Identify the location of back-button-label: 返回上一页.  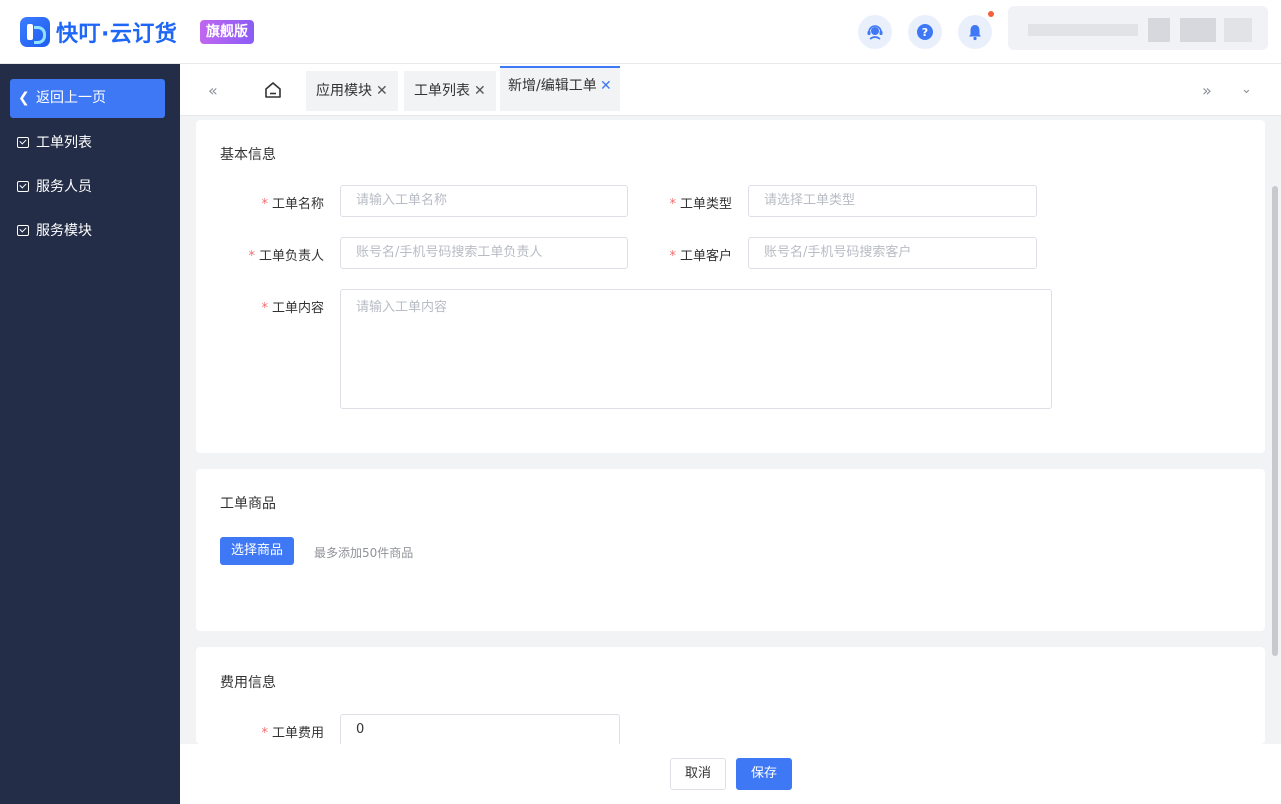
(71, 98).